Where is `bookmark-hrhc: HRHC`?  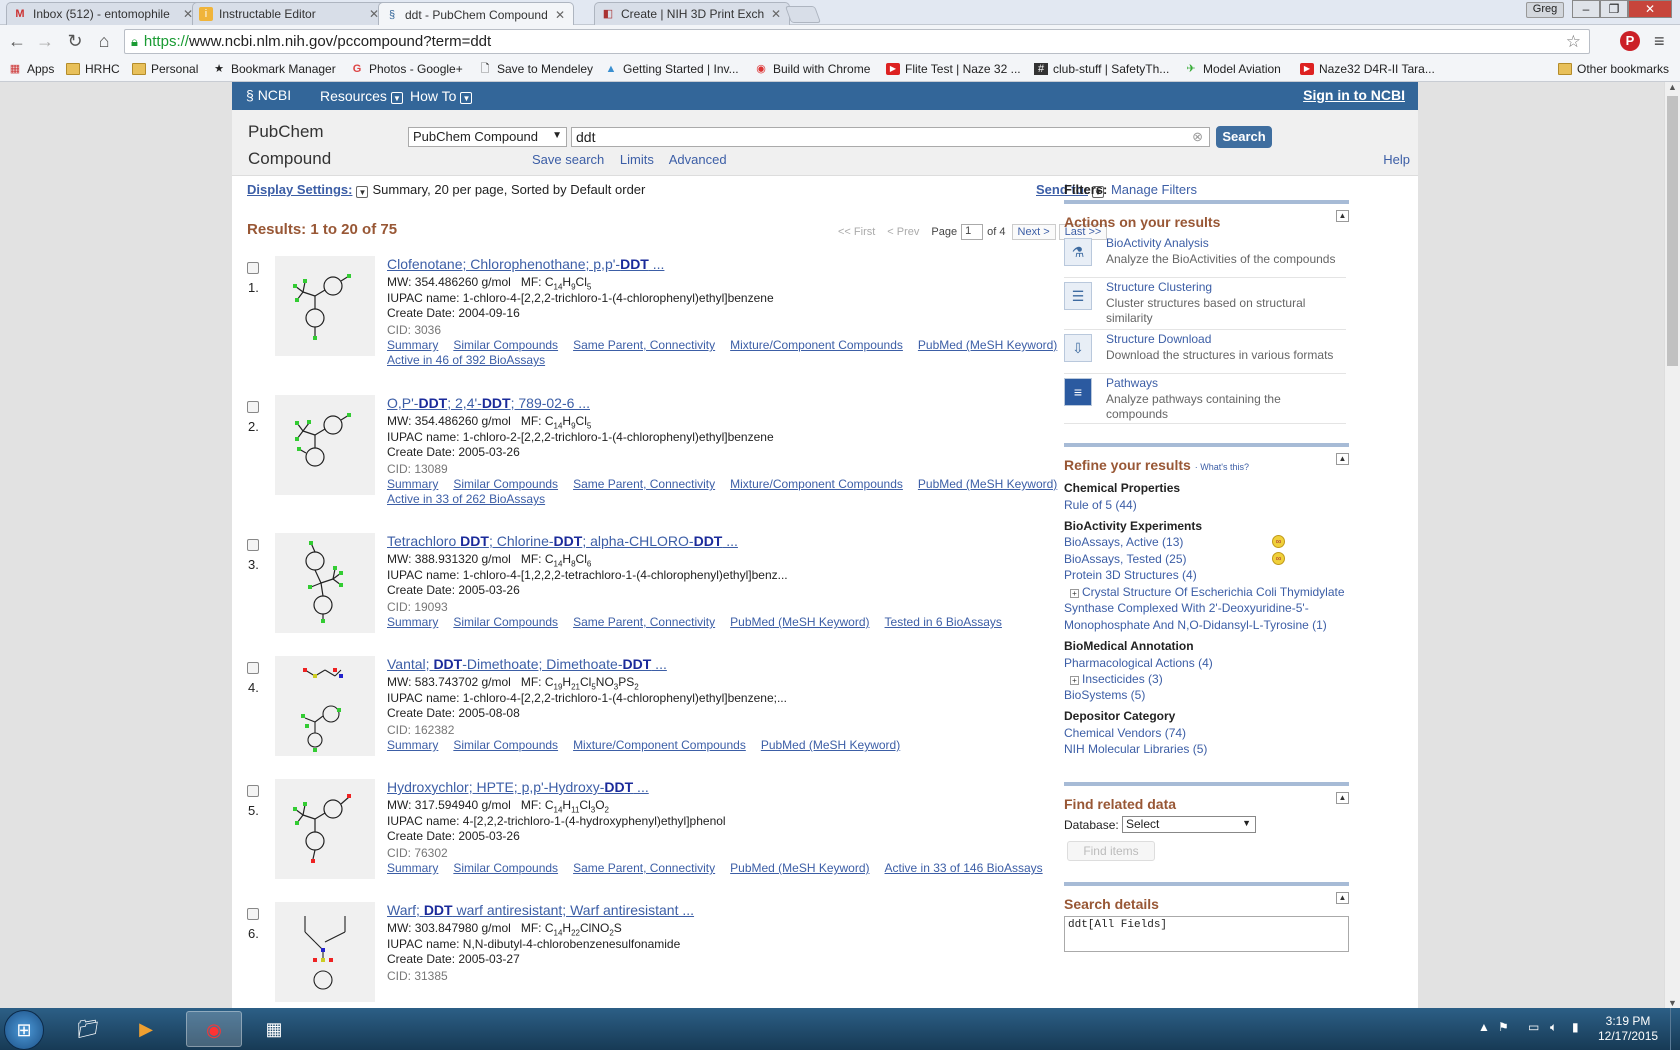
bookmark-hrhc: HRHC is located at coordinates (93, 69).